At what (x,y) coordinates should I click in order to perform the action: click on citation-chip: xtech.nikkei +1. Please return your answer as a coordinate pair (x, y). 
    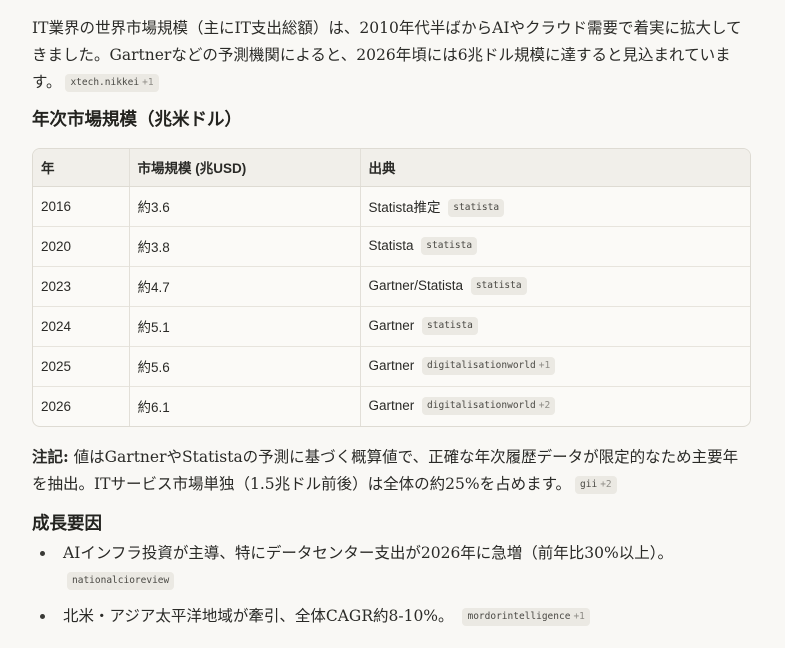
    Looking at the image, I should click on (112, 83).